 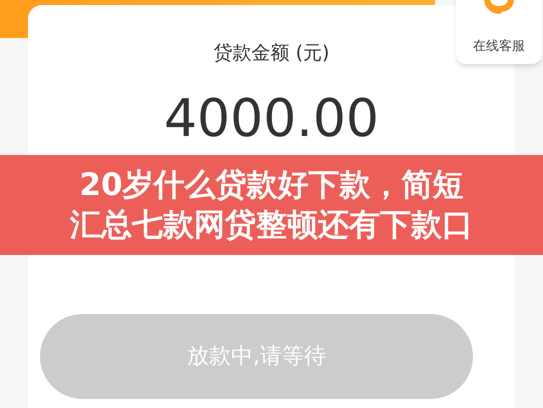 I want to click on loan-amount: 4000.00, so click(x=272, y=119).